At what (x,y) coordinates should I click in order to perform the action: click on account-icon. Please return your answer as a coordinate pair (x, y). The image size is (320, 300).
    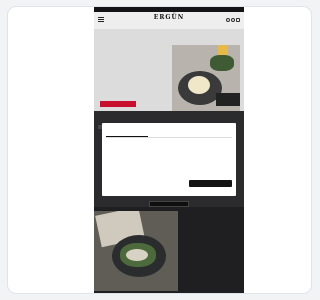
    Looking at the image, I should click on (233, 20).